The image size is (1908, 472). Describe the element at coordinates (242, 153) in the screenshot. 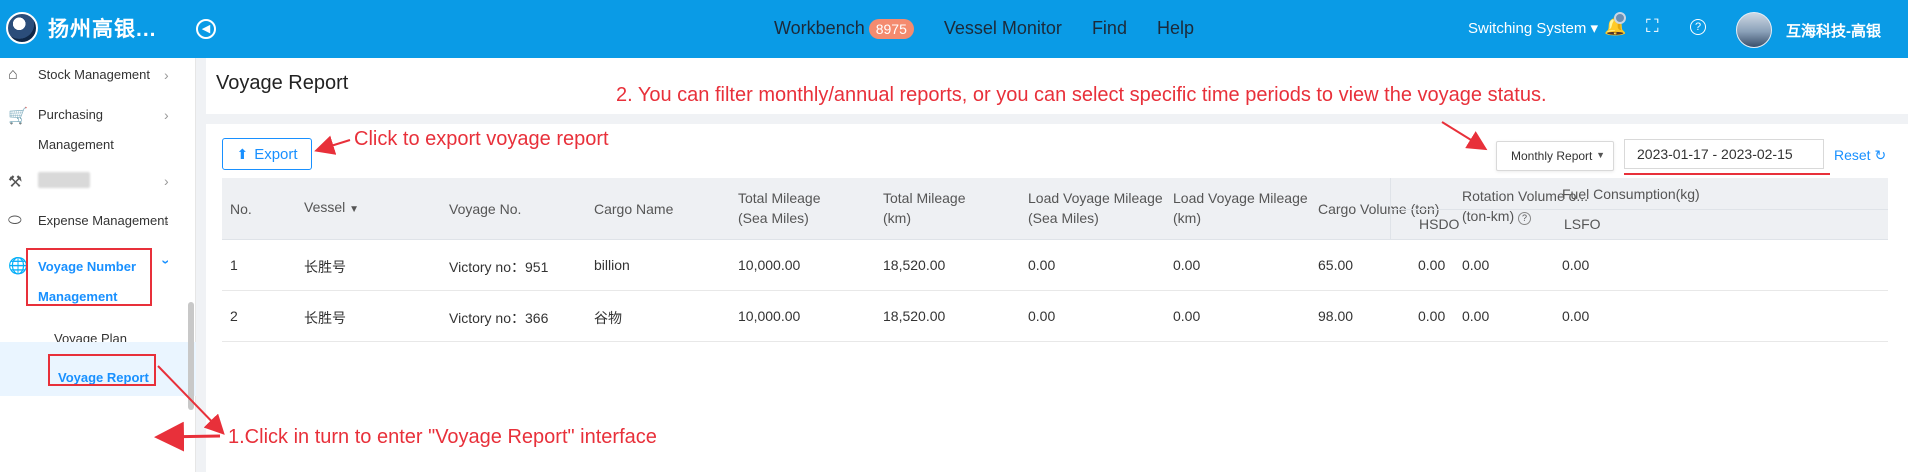

I see `upload-icon: ⬆` at that location.